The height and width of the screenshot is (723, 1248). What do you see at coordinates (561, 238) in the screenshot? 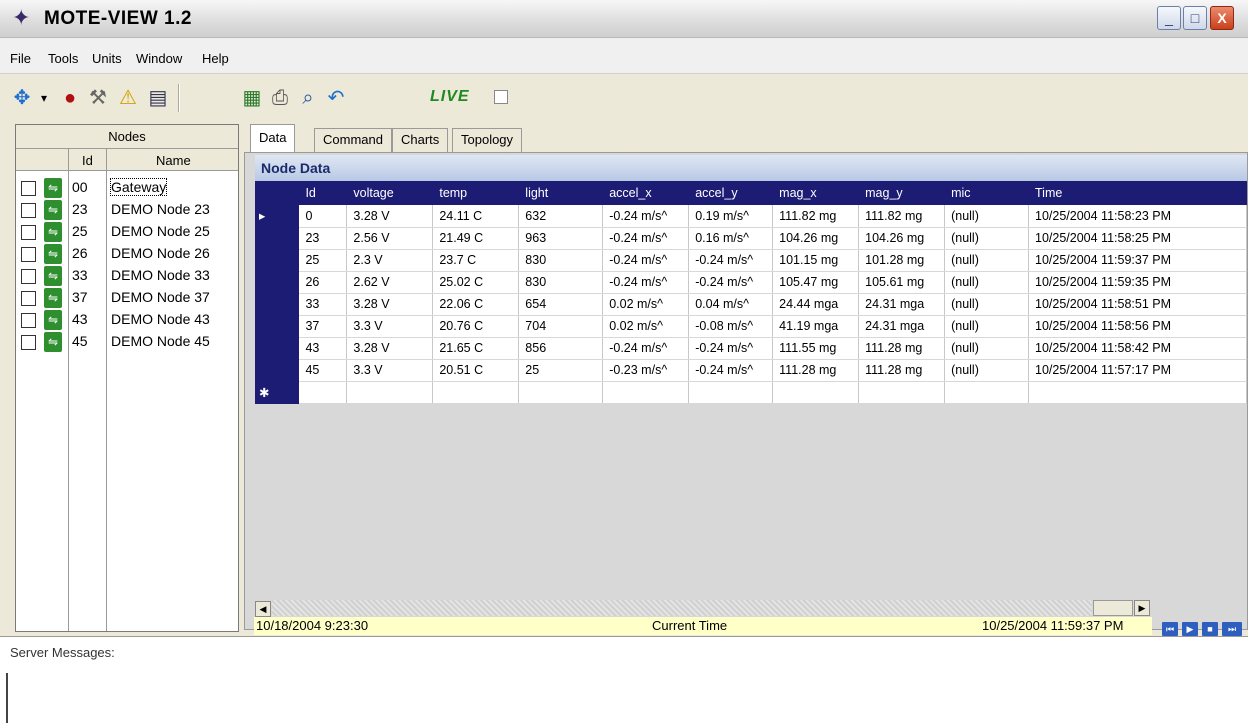
I see `table-cell: 963` at bounding box center [561, 238].